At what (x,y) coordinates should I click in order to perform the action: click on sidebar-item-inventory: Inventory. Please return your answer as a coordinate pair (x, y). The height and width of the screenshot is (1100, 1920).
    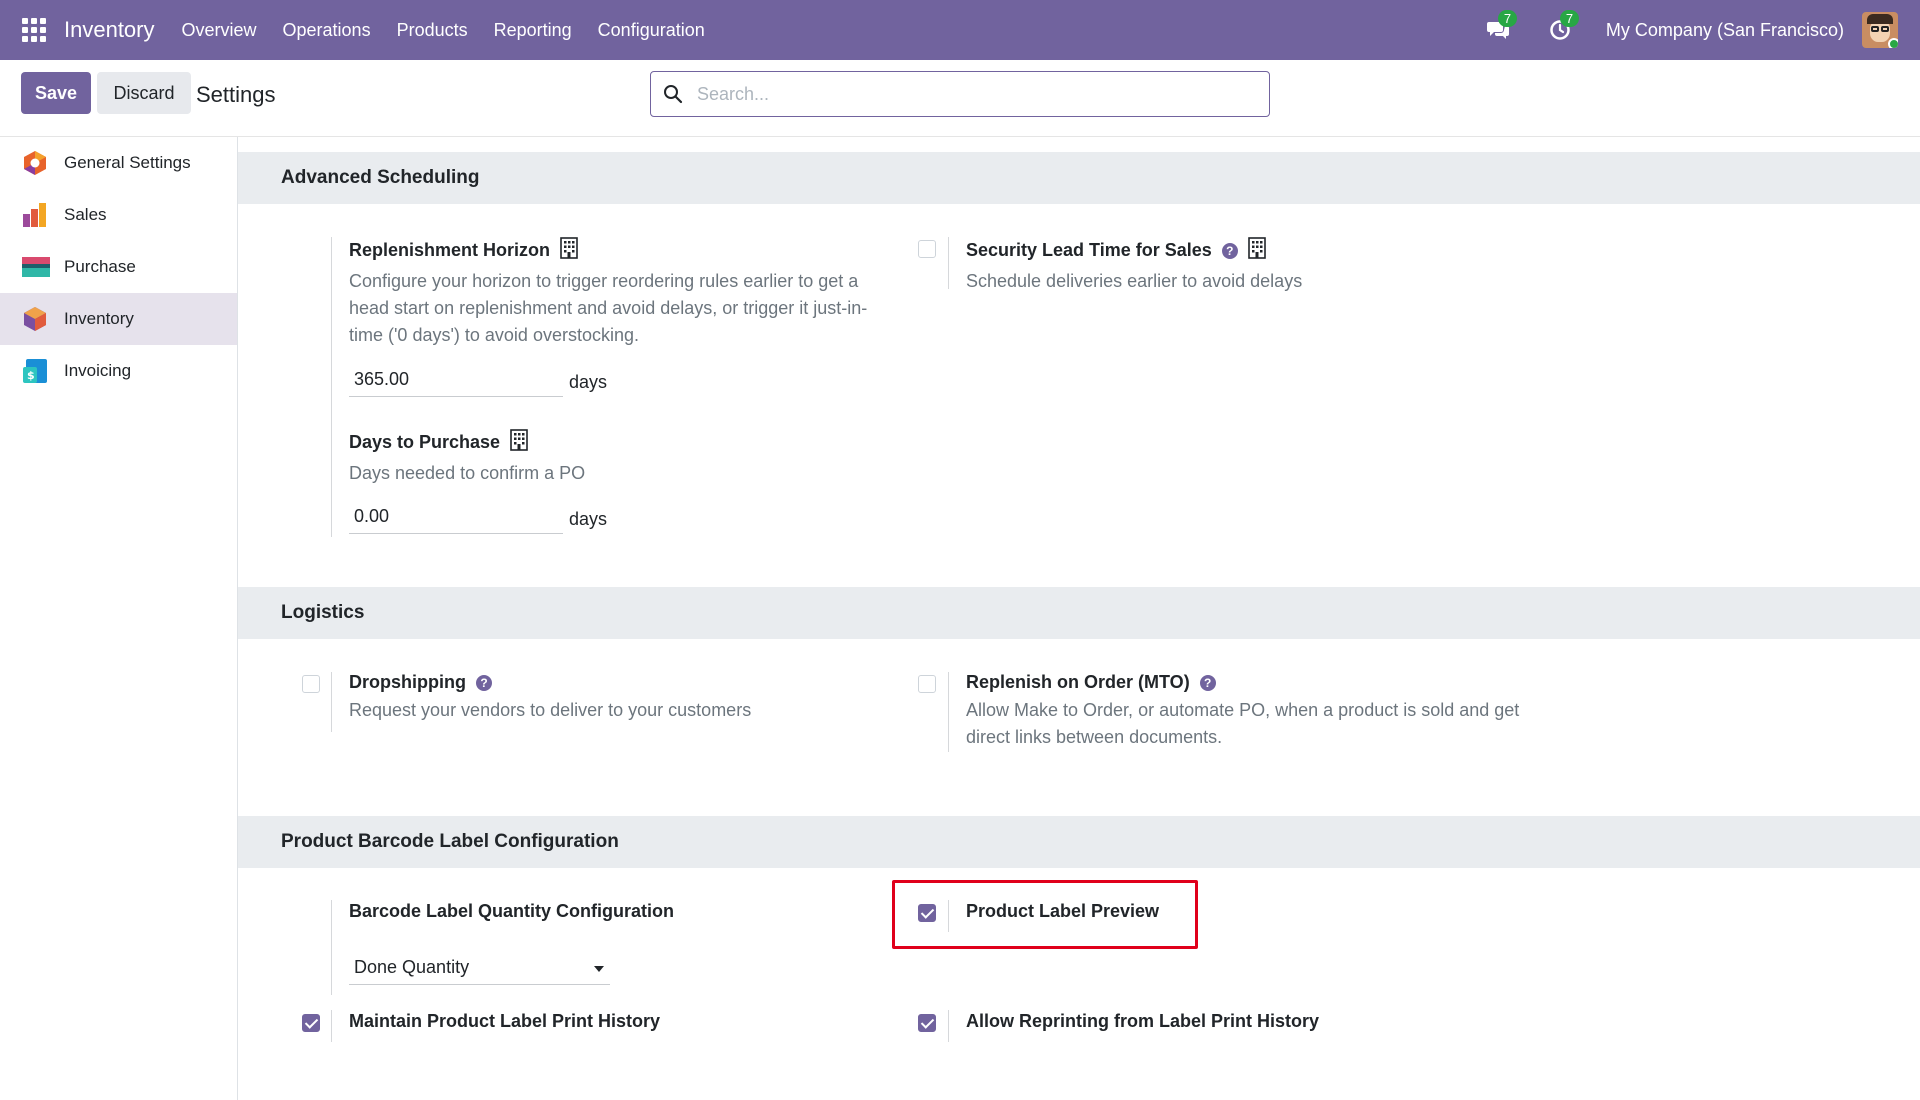
    Looking at the image, I should click on (118, 319).